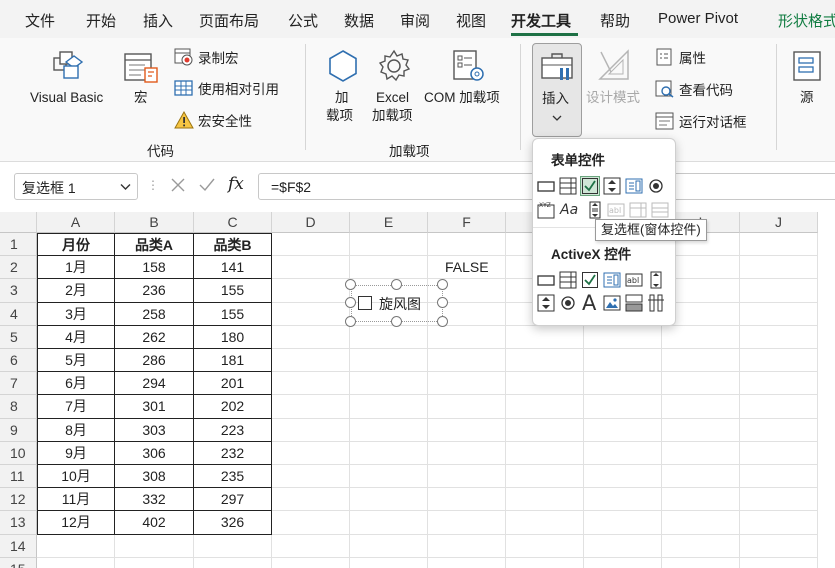 Image resolution: width=835 pixels, height=568 pixels. What do you see at coordinates (634, 280) in the screenshot?
I see `activex-text-box-icon: abl` at bounding box center [634, 280].